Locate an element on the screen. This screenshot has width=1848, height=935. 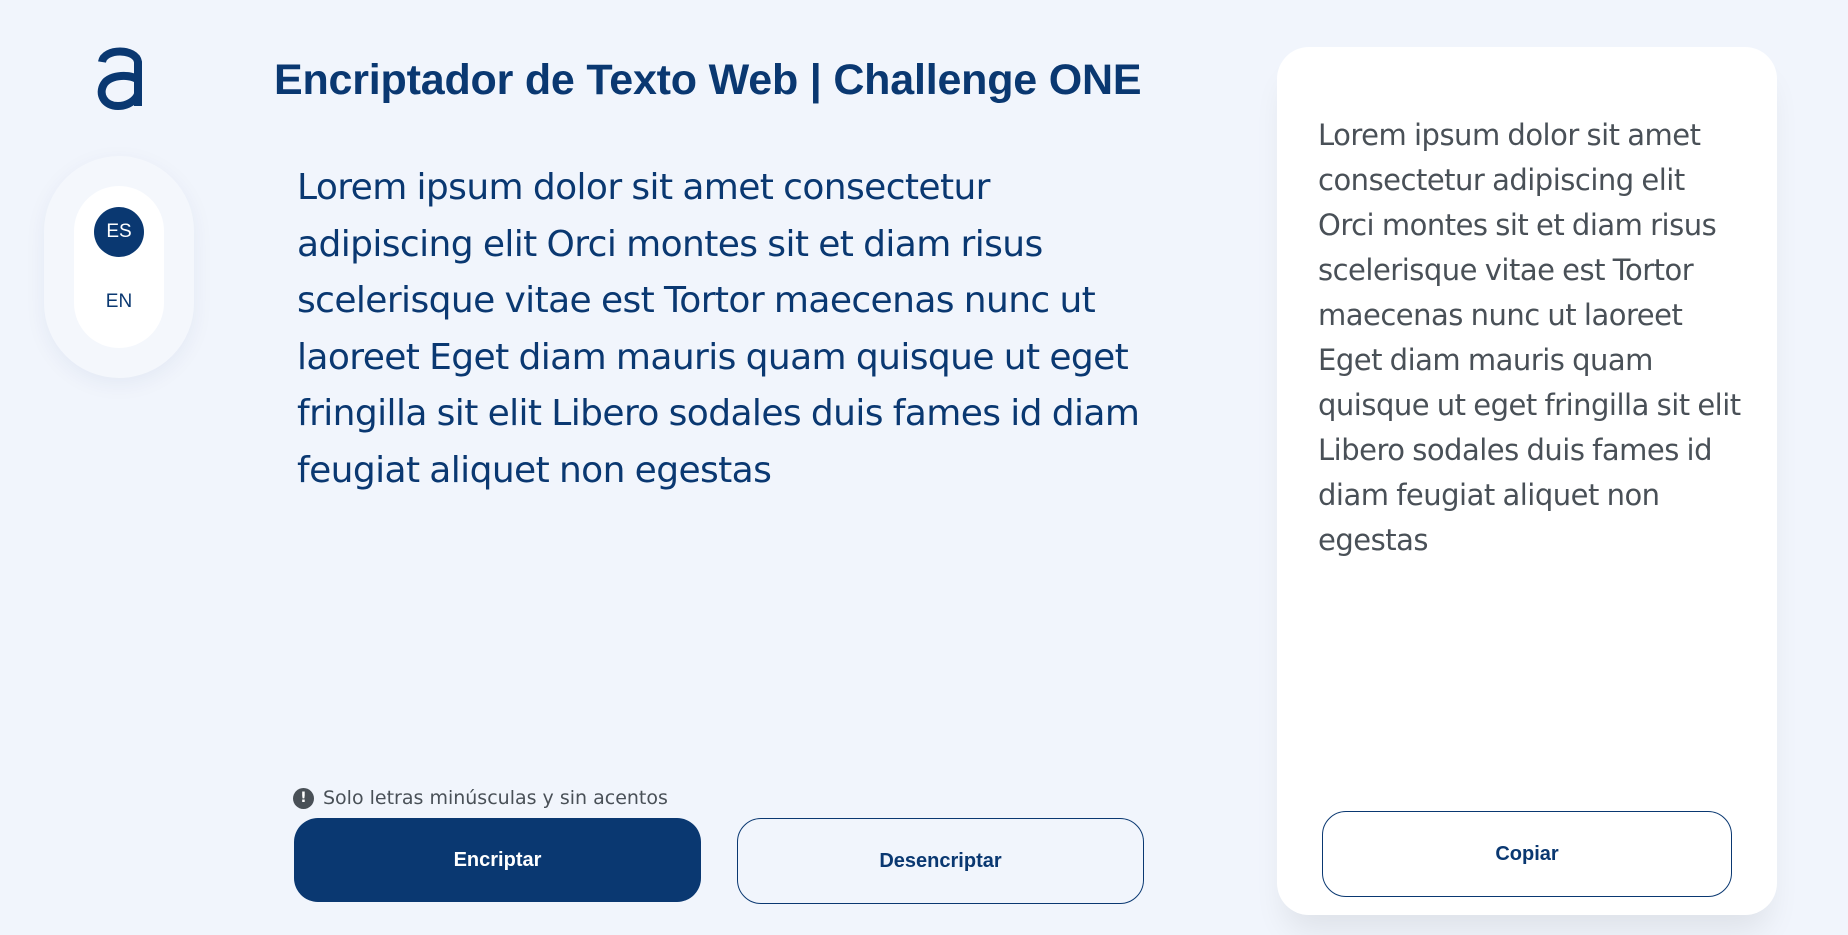
decrypt-button: Desencriptar is located at coordinates (940, 861).